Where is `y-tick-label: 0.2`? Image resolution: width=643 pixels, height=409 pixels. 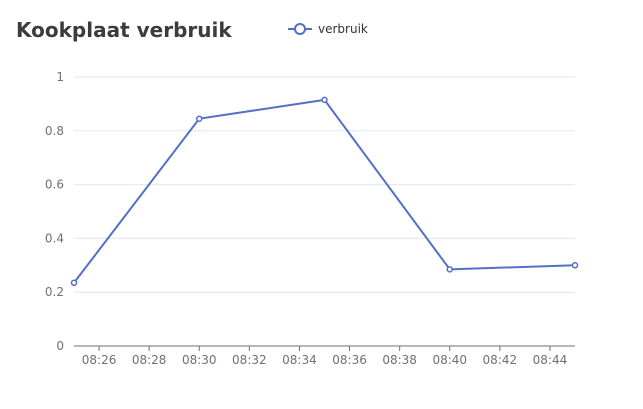 y-tick-label: 0.2 is located at coordinates (54, 292).